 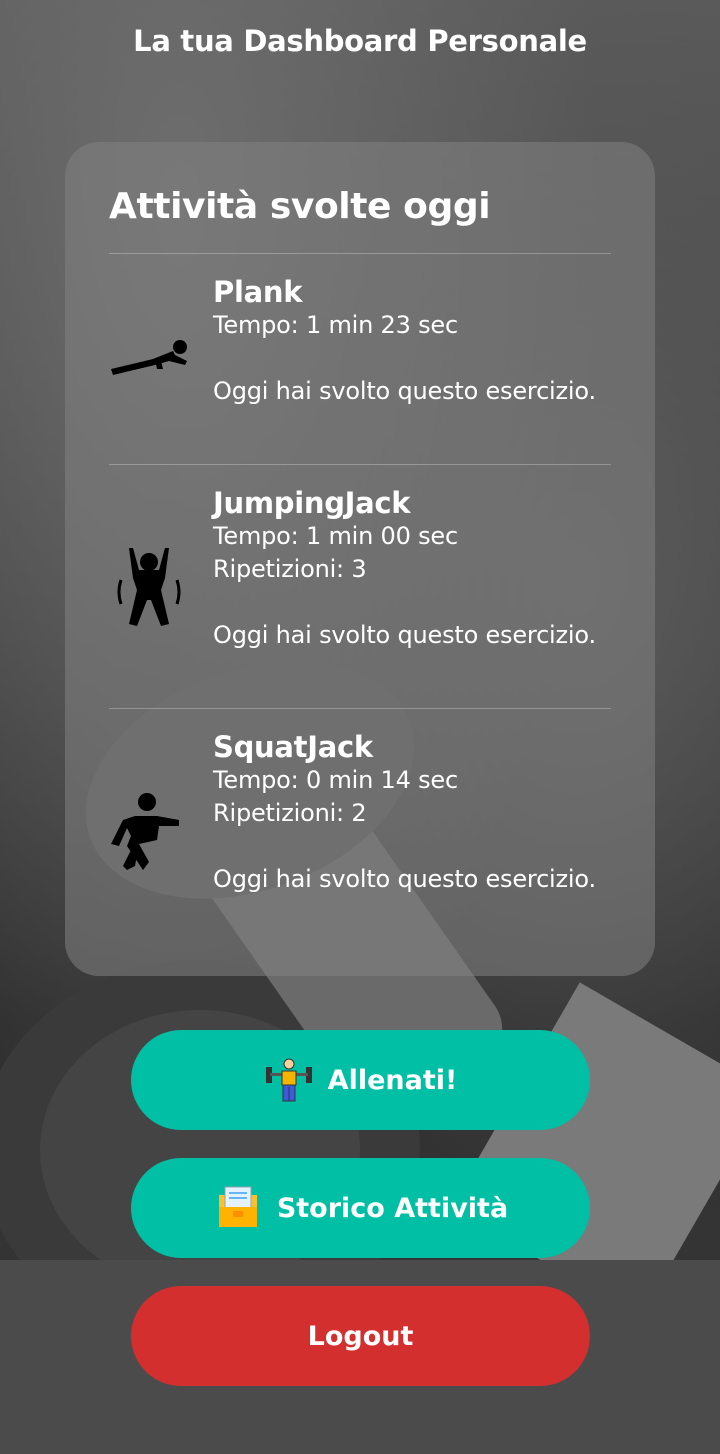 I want to click on logout-button-label: Logout, so click(x=360, y=1336).